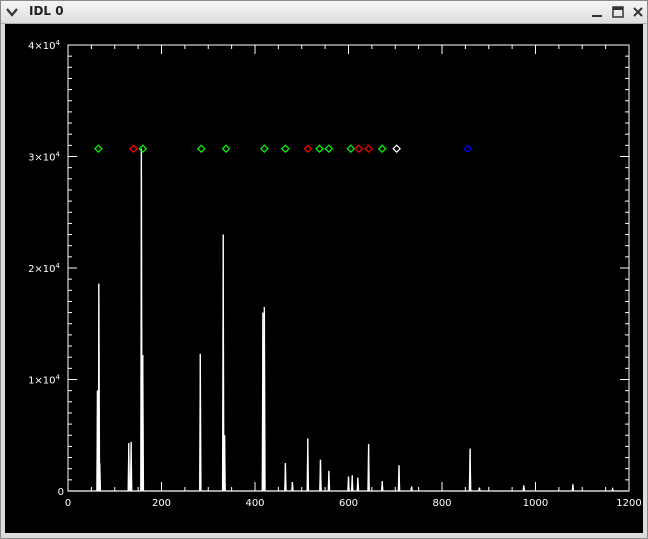 This screenshot has width=648, height=539. I want to click on minimize-icon, so click(597, 12).